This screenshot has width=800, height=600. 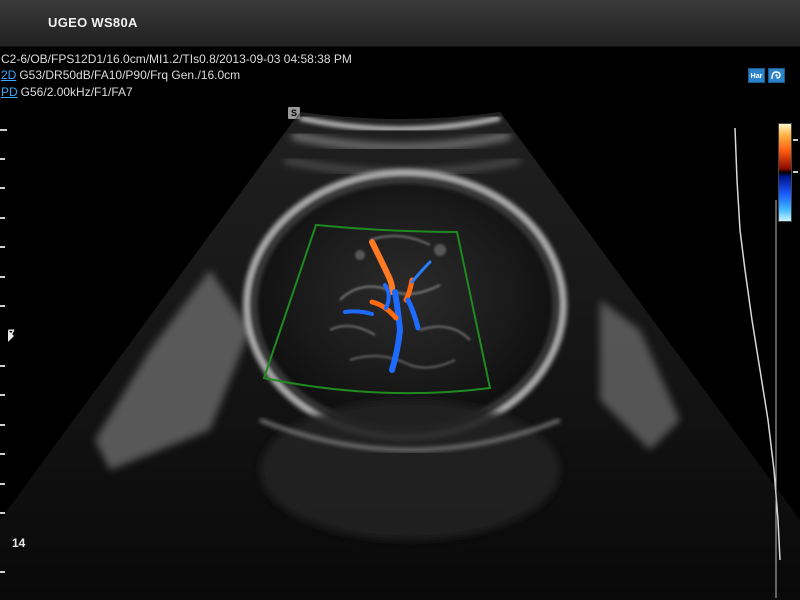 I want to click on doppler-color-bar, so click(x=785, y=172).